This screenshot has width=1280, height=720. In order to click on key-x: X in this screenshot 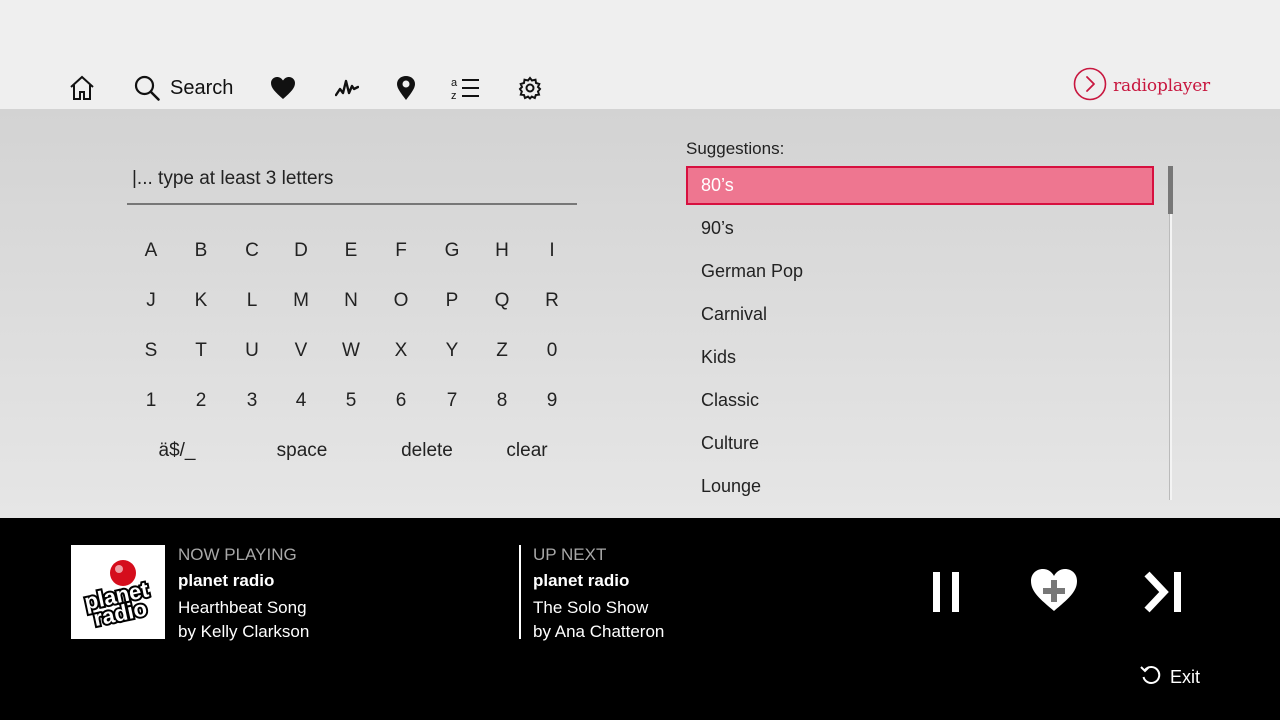, I will do `click(401, 351)`.